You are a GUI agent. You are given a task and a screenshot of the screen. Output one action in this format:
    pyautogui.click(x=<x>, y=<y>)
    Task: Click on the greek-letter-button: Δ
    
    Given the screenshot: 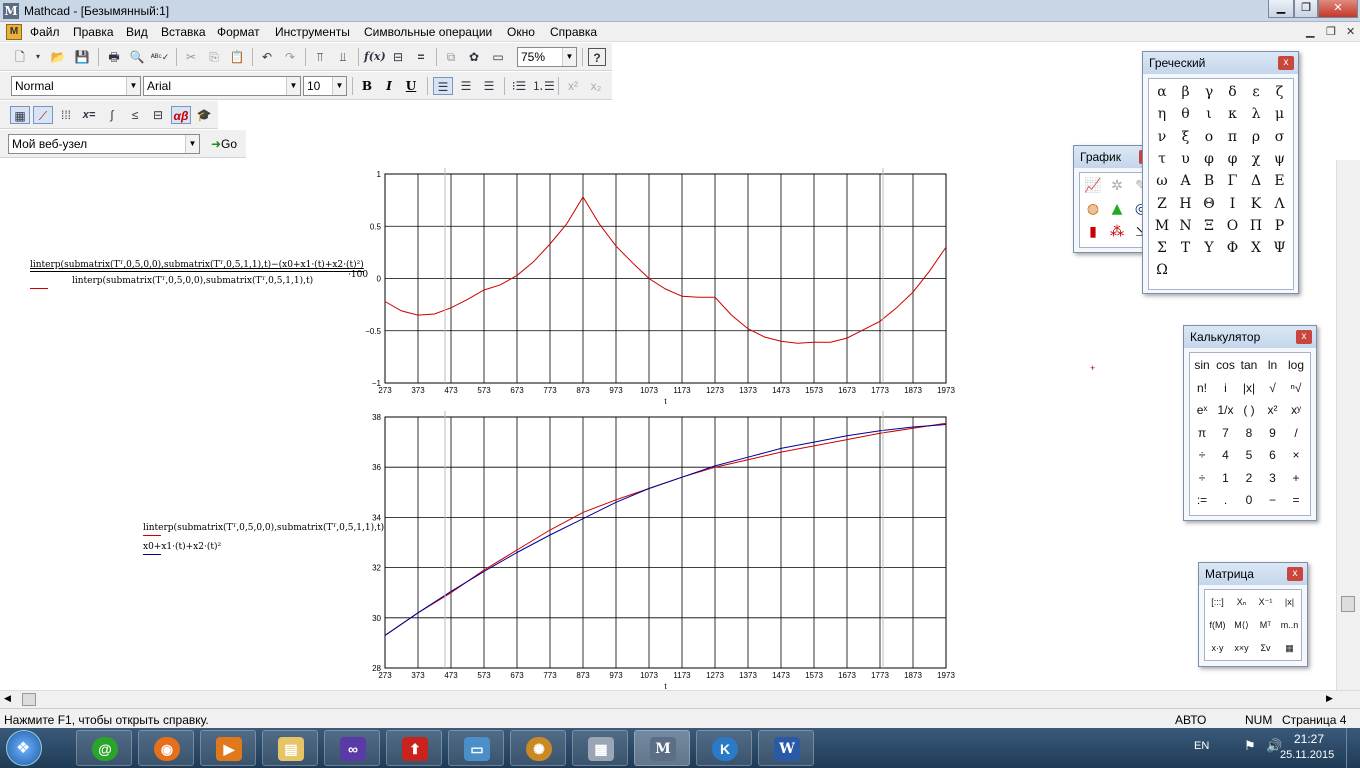 What is the action you would take?
    pyautogui.click(x=1256, y=181)
    